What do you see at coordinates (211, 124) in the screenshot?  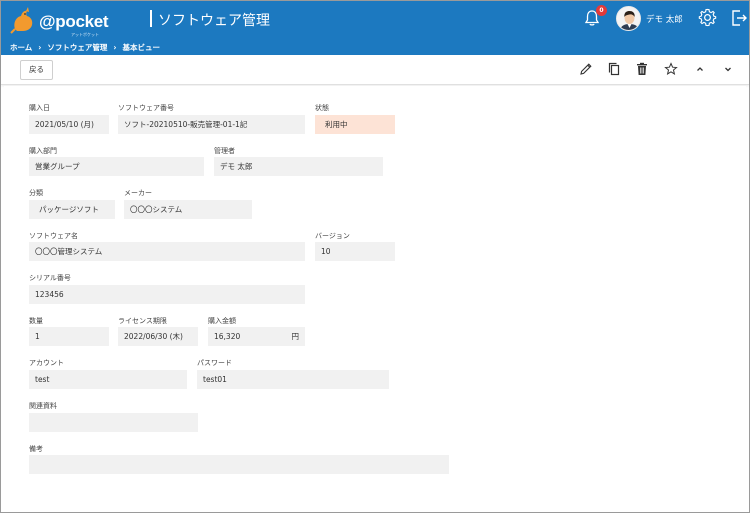 I see `software-no-field: ソフト-20210510-販売管理-01-1記` at bounding box center [211, 124].